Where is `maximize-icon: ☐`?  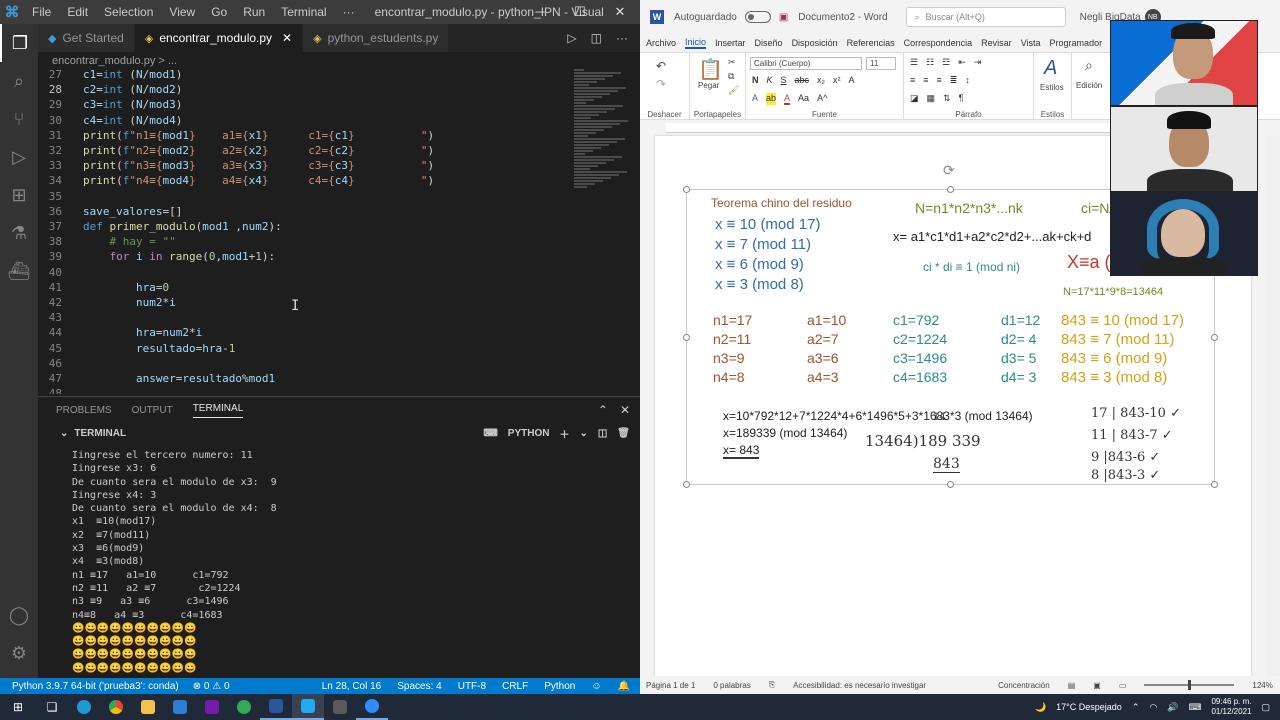
maximize-icon: ☐ is located at coordinates (580, 12).